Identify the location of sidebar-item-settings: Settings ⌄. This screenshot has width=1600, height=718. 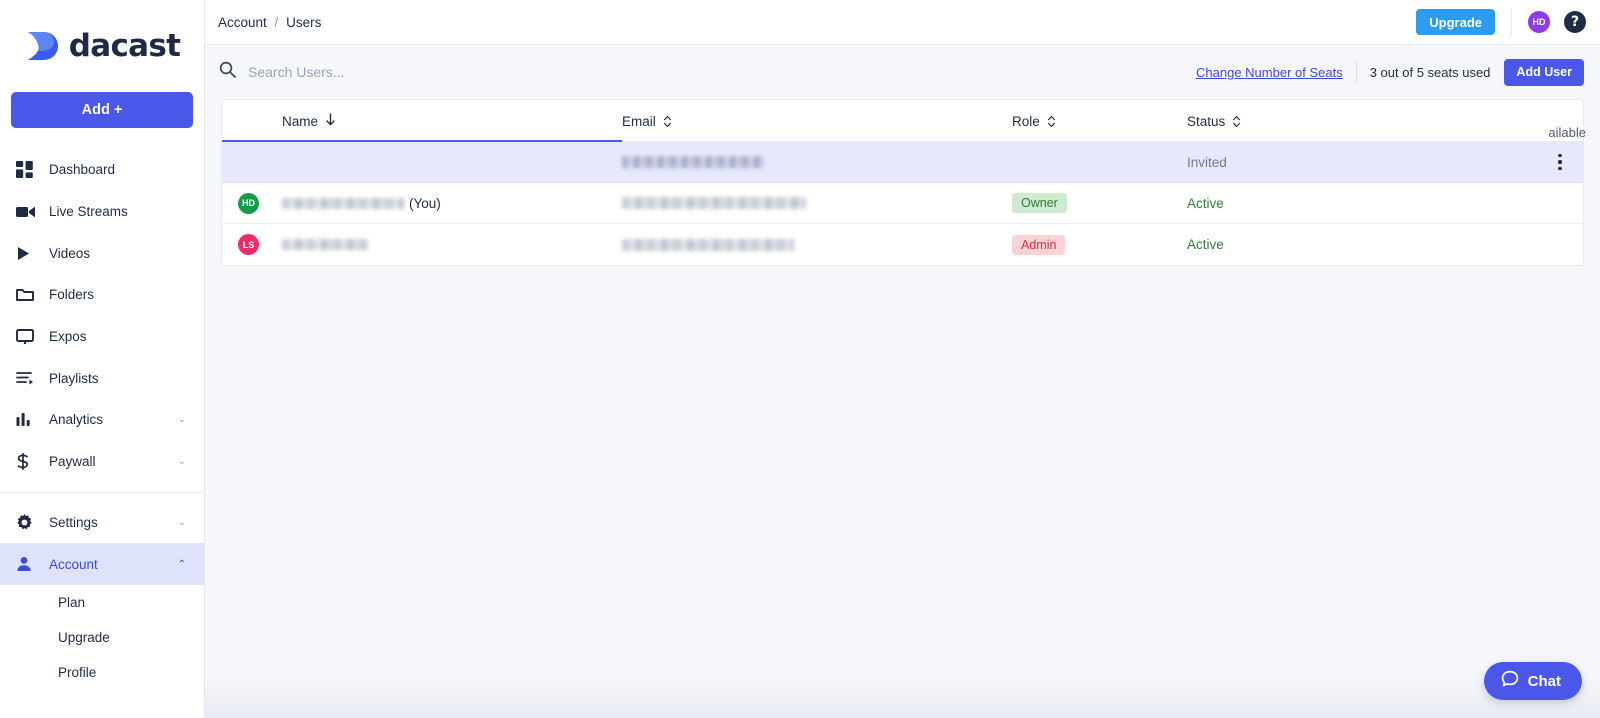
(102, 523).